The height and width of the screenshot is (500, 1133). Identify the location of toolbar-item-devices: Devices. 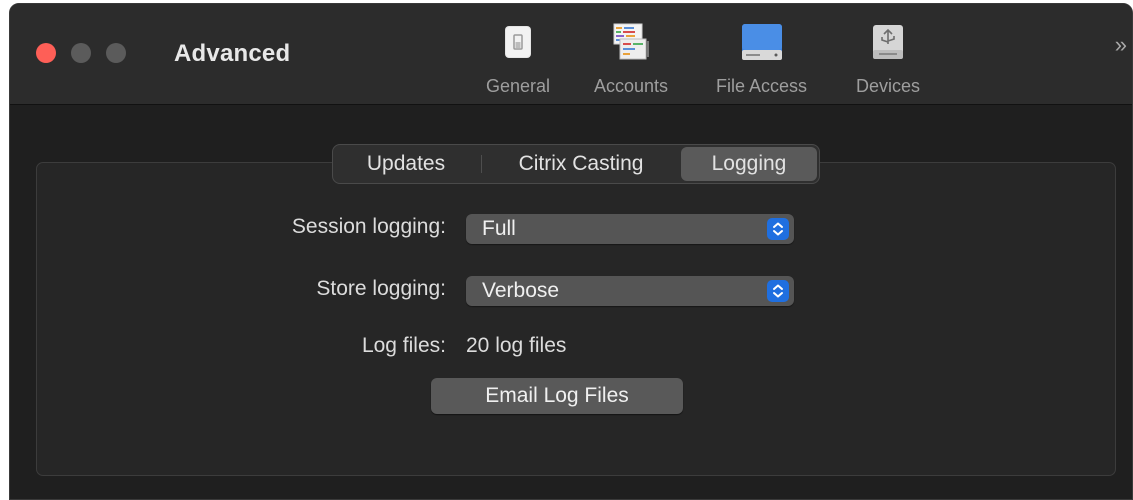
(888, 61).